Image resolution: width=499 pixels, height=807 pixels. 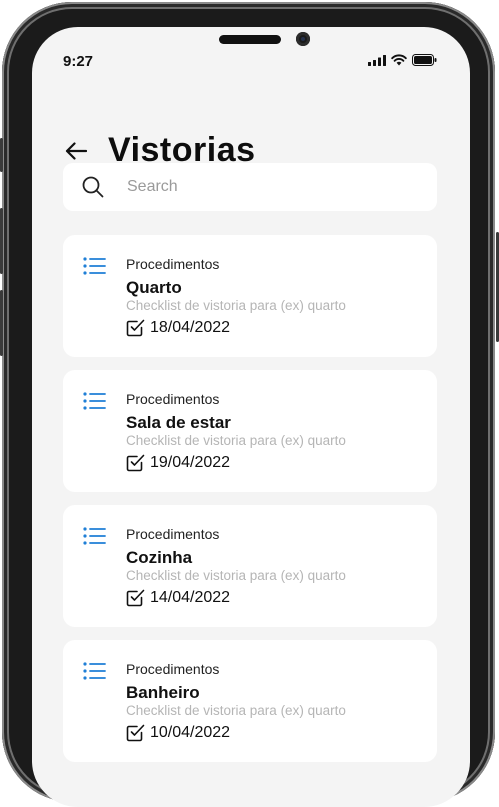 What do you see at coordinates (159, 557) in the screenshot?
I see `card-title: Cozinha` at bounding box center [159, 557].